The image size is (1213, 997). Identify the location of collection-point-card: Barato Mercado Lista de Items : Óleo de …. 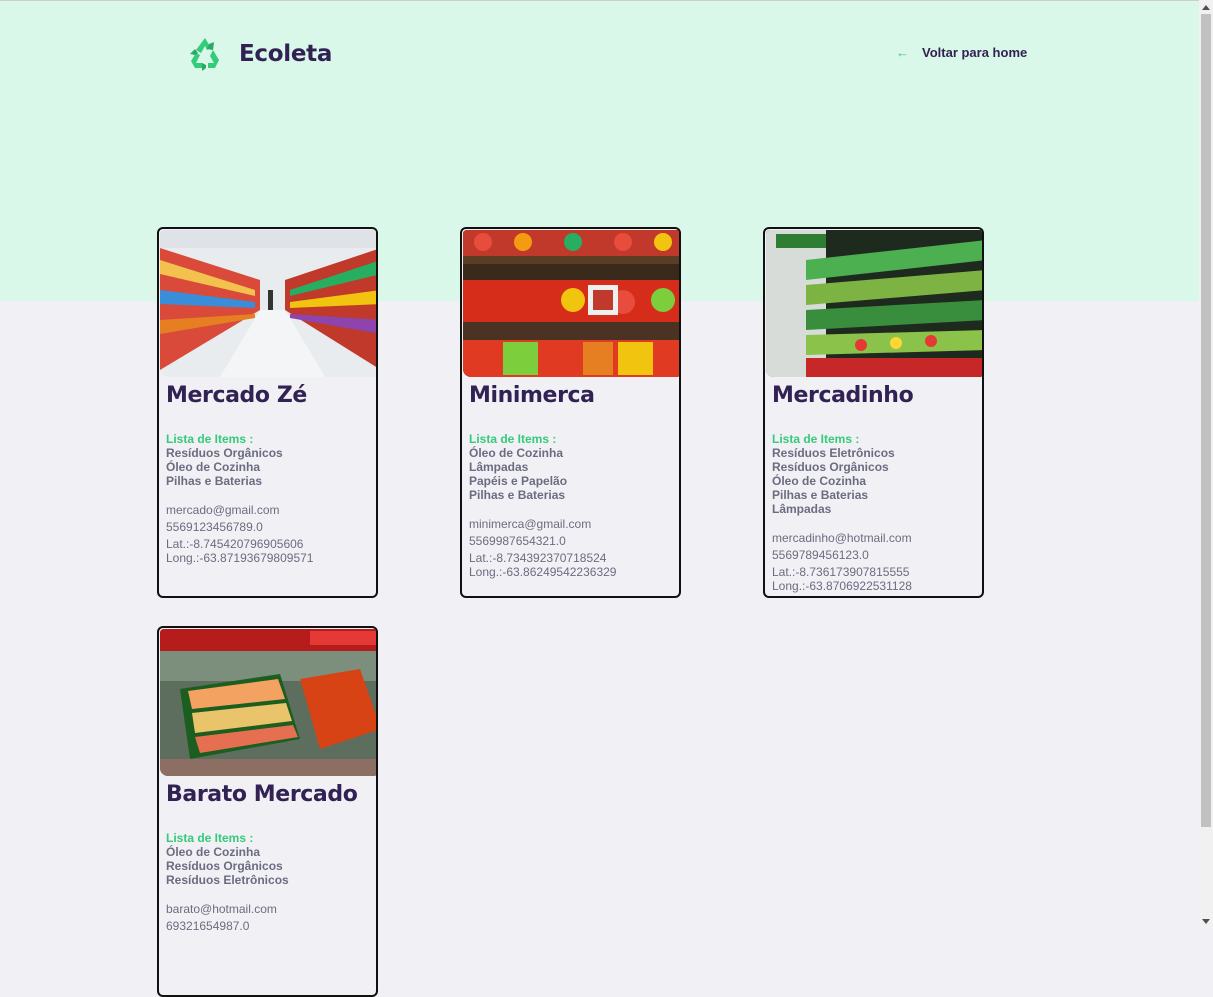
(267, 811).